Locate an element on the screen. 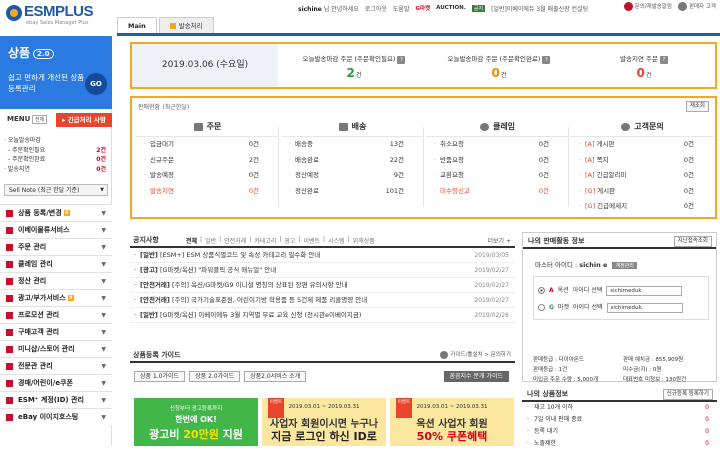  sales-row: 입금대기 0건 is located at coordinates (207, 145).